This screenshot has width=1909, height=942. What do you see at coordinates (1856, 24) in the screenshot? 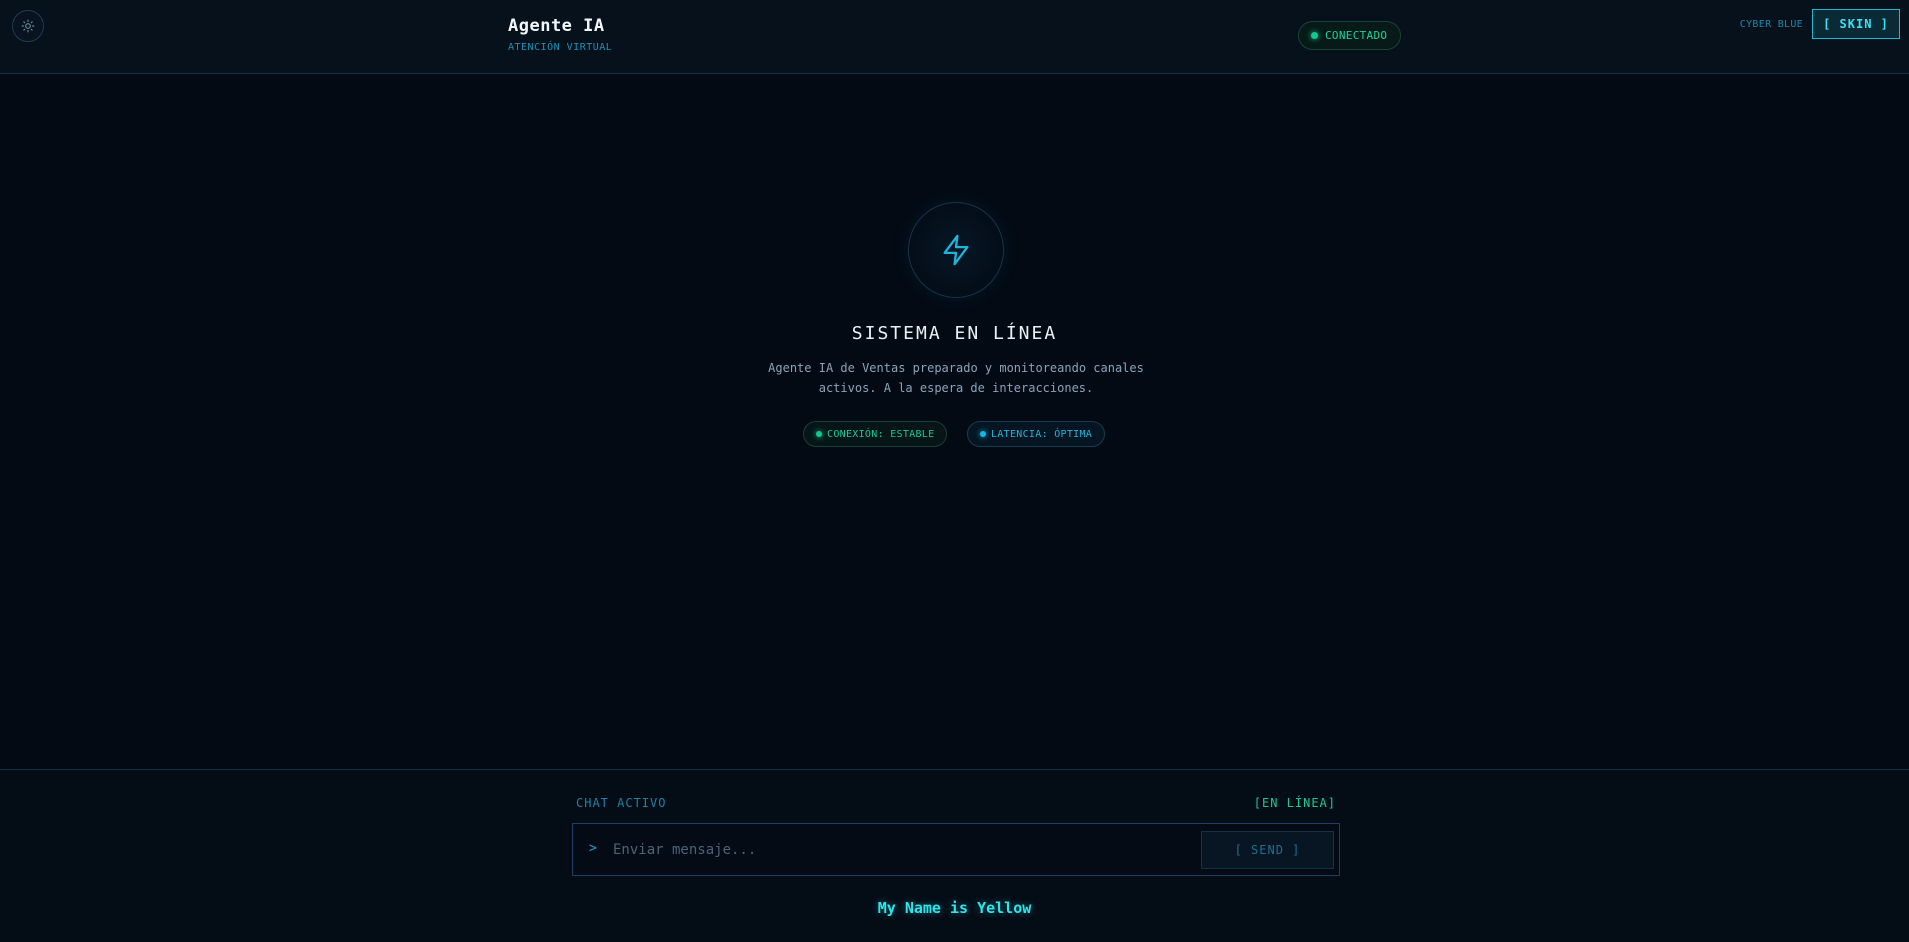
I see `skin-button: [ SKIN ]` at bounding box center [1856, 24].